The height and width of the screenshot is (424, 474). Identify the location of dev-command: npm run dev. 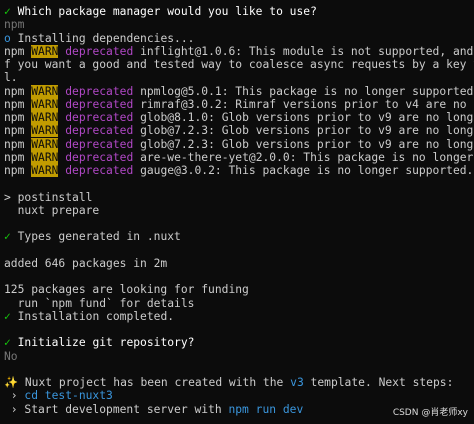
(266, 409).